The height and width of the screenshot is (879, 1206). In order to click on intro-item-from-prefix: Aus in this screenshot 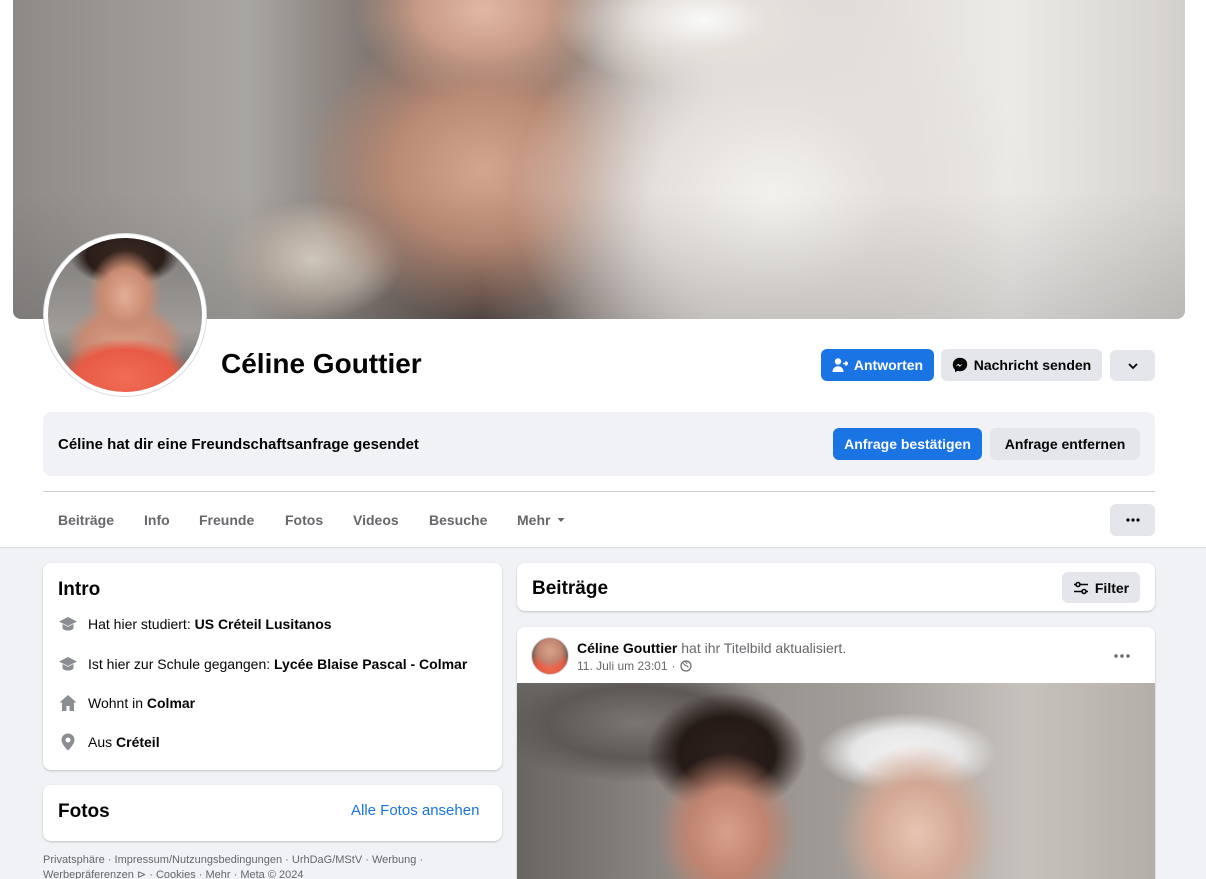, I will do `click(102, 742)`.